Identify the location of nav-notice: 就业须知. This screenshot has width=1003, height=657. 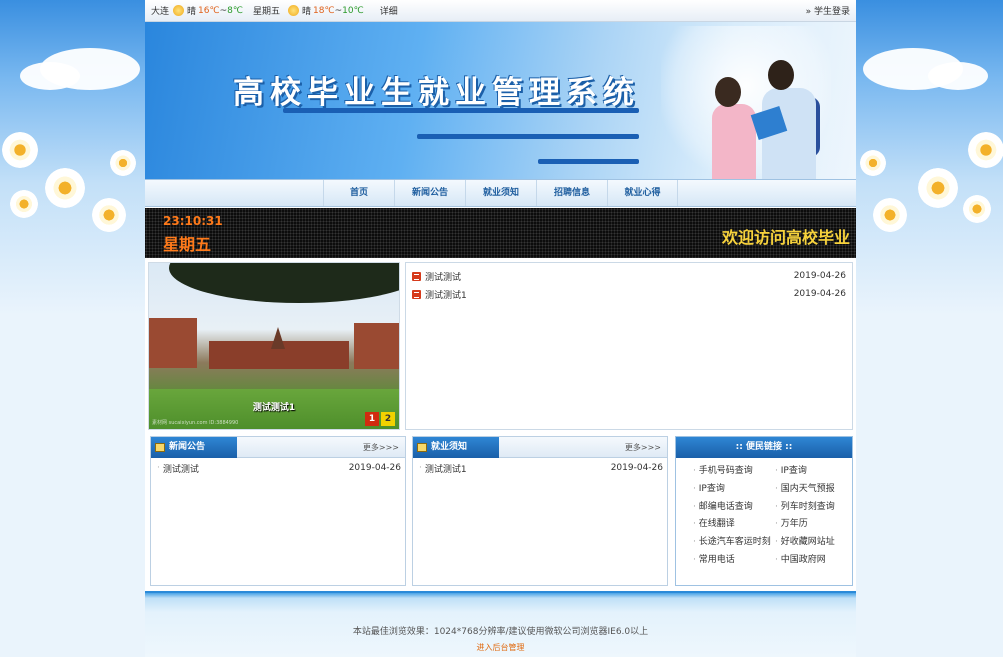
(500, 193).